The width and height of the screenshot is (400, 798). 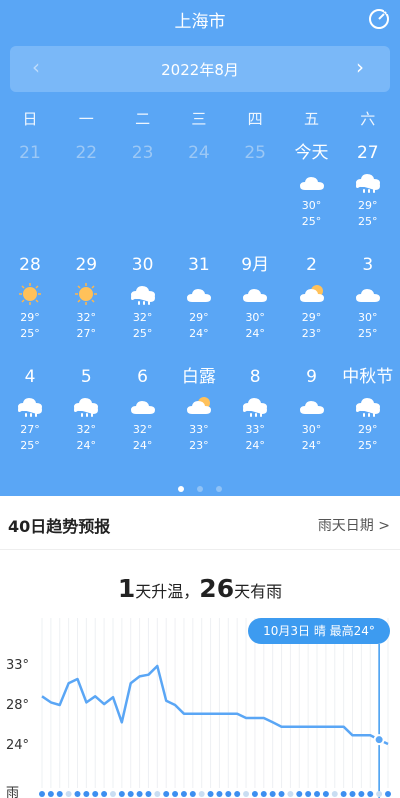 What do you see at coordinates (255, 377) in the screenshot?
I see `day-number: 8` at bounding box center [255, 377].